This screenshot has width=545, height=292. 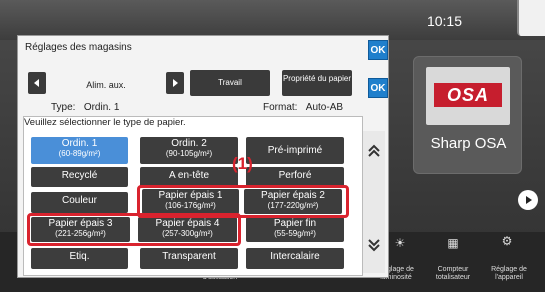 I want to click on tile-title: Sharp OSA, so click(x=468, y=143).